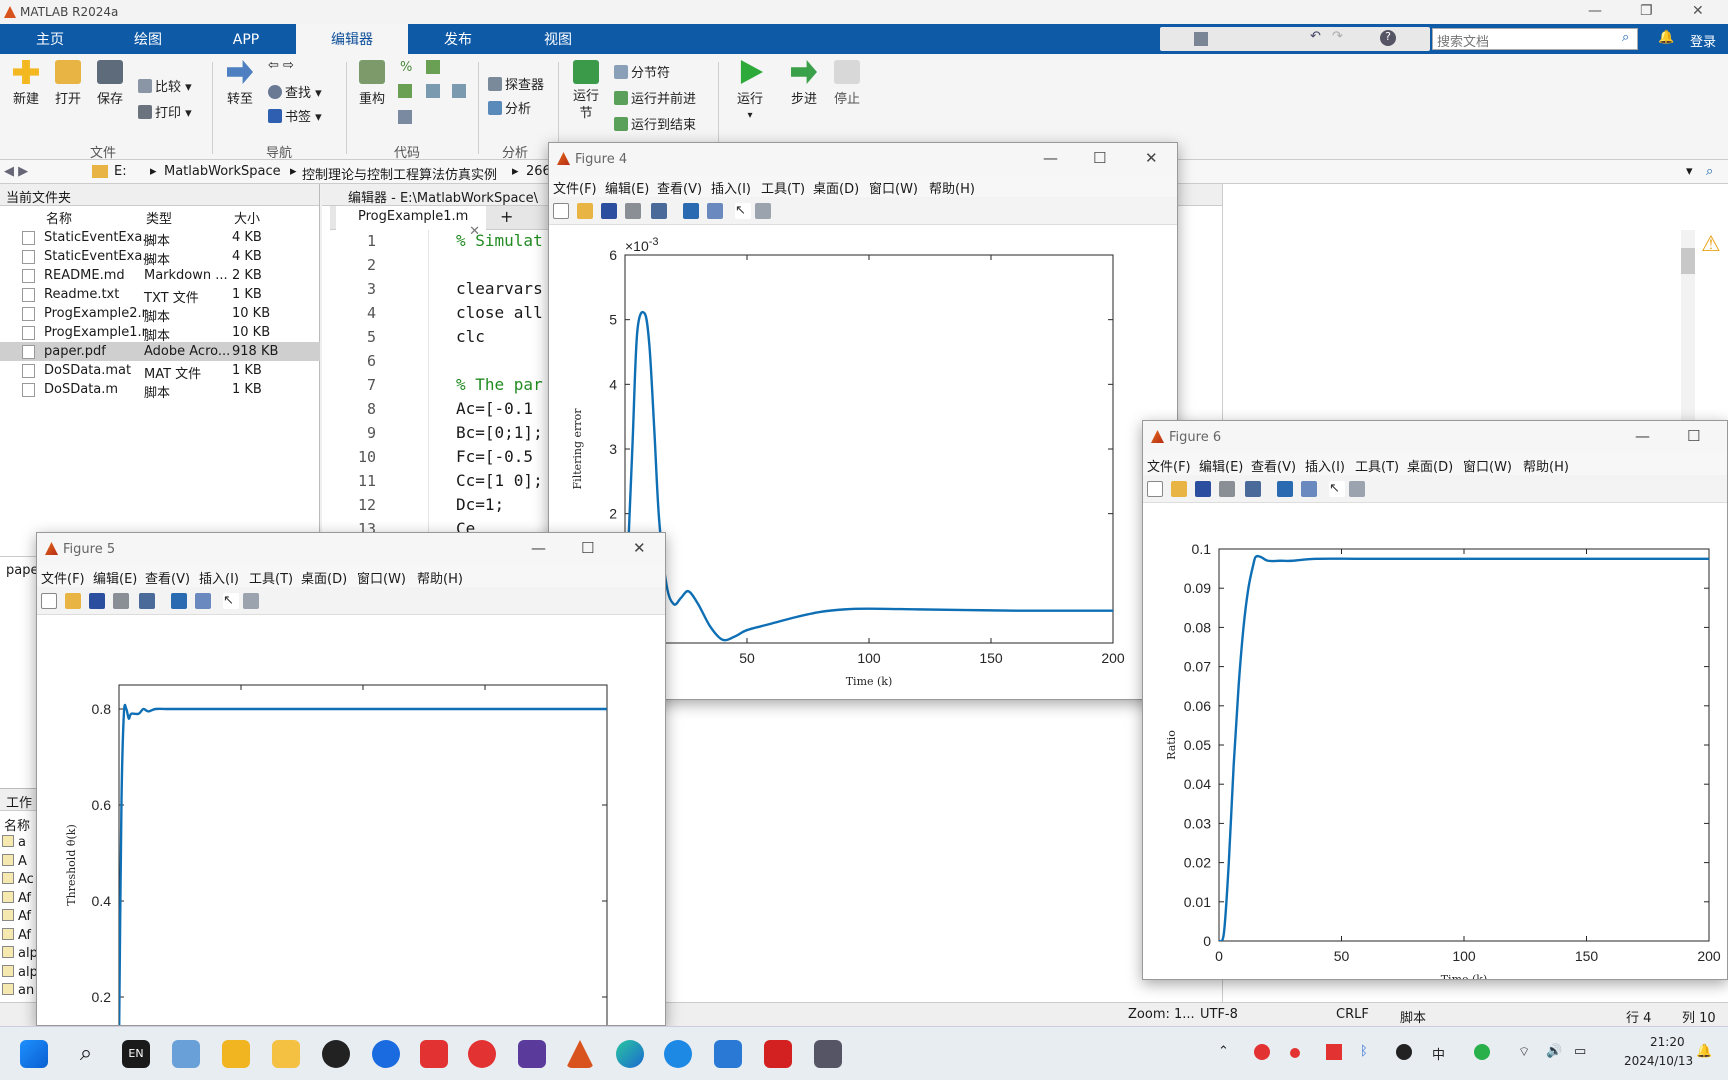 The image size is (1728, 1080). What do you see at coordinates (63, 577) in the screenshot?
I see `menu-file: 文件(F)` at bounding box center [63, 577].